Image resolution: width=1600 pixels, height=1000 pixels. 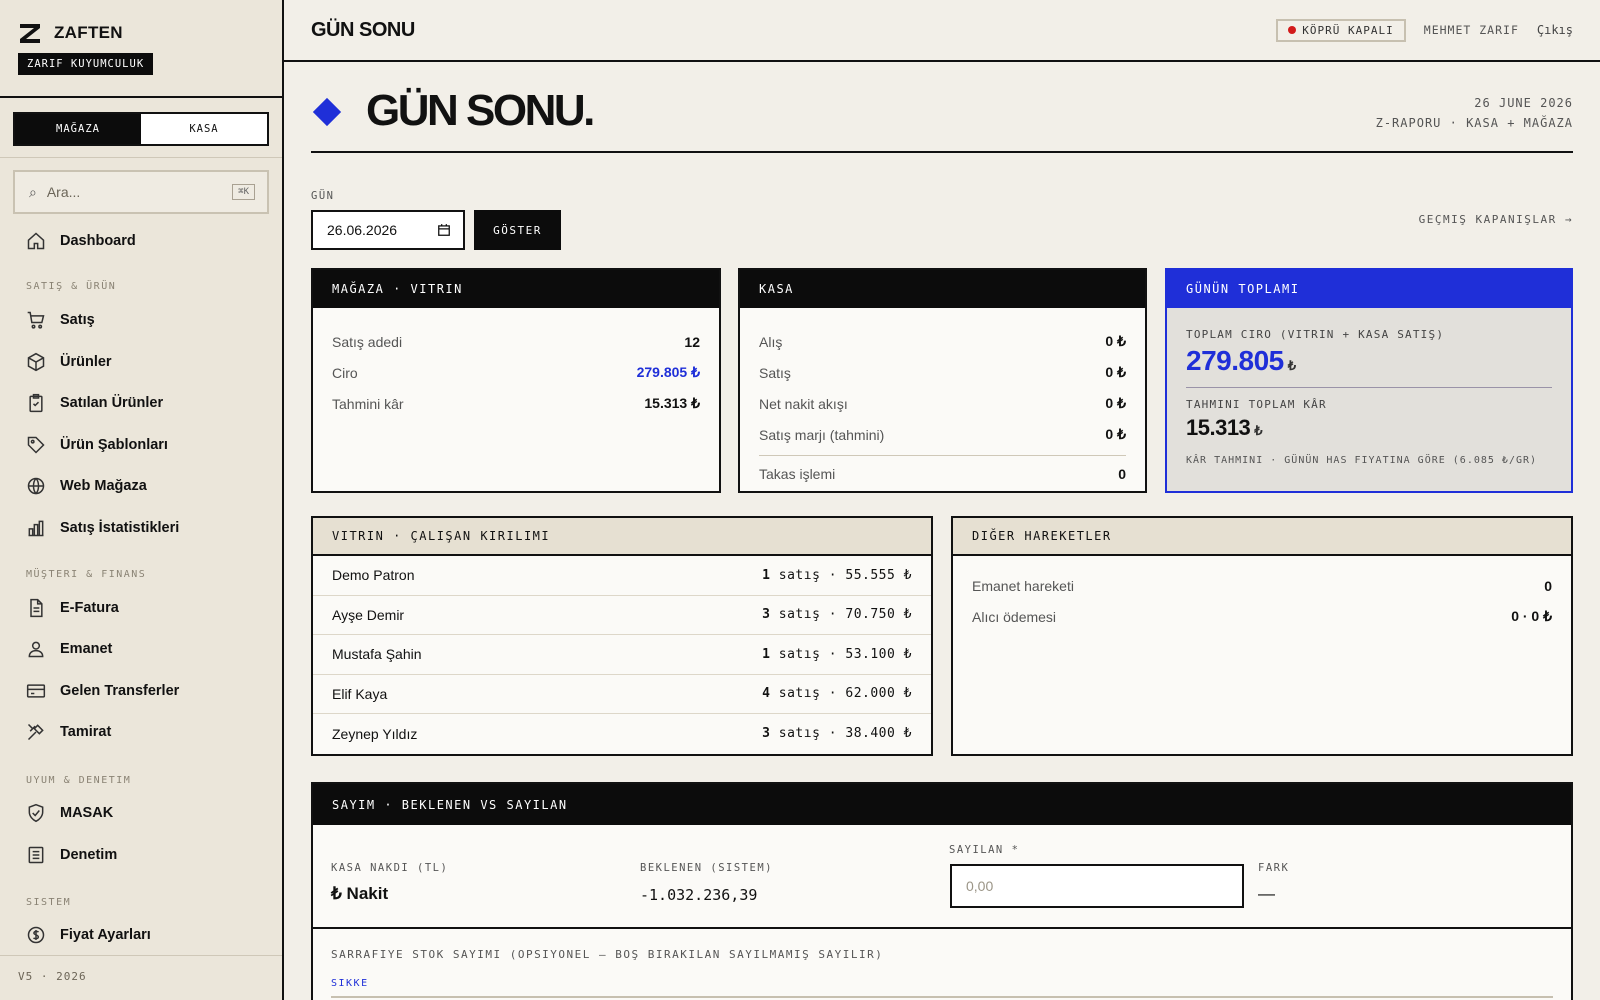 What do you see at coordinates (102, 691) in the screenshot?
I see `sidebar-item-transfers: Gelen Transferler` at bounding box center [102, 691].